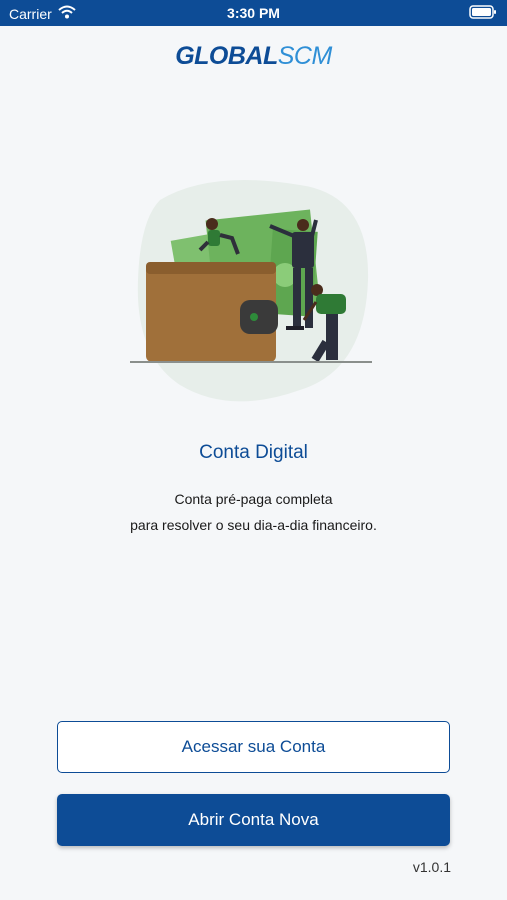 Image resolution: width=507 pixels, height=900 pixels. Describe the element at coordinates (431, 867) in the screenshot. I see `app-version: v1.0.1` at that location.